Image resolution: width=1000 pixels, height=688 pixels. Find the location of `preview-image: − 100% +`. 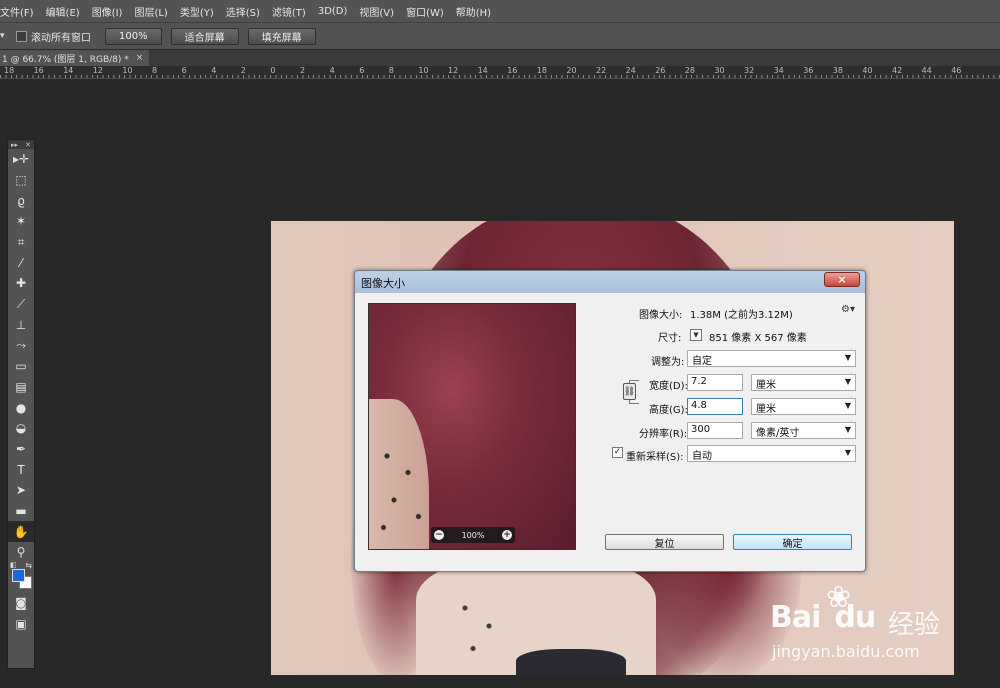

preview-image: − 100% + is located at coordinates (472, 426).